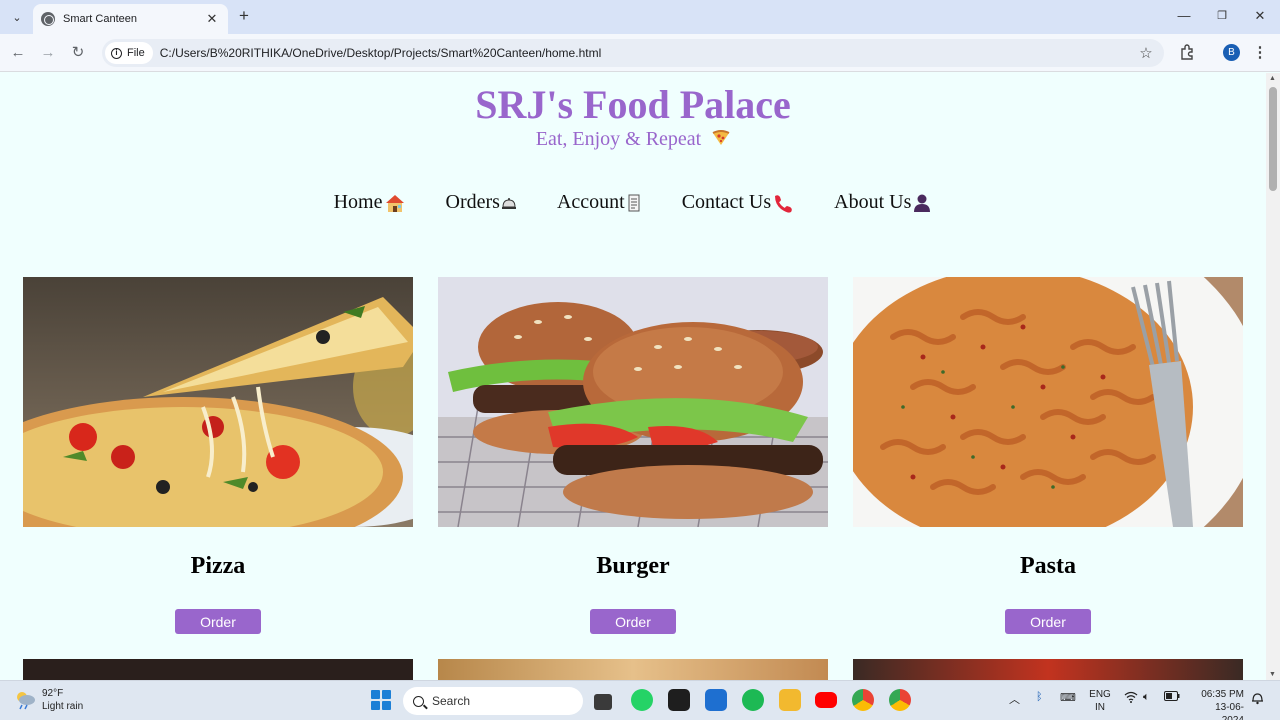 This screenshot has width=1280, height=720. Describe the element at coordinates (472, 202) in the screenshot. I see `nav-orders-label: Orders` at that location.